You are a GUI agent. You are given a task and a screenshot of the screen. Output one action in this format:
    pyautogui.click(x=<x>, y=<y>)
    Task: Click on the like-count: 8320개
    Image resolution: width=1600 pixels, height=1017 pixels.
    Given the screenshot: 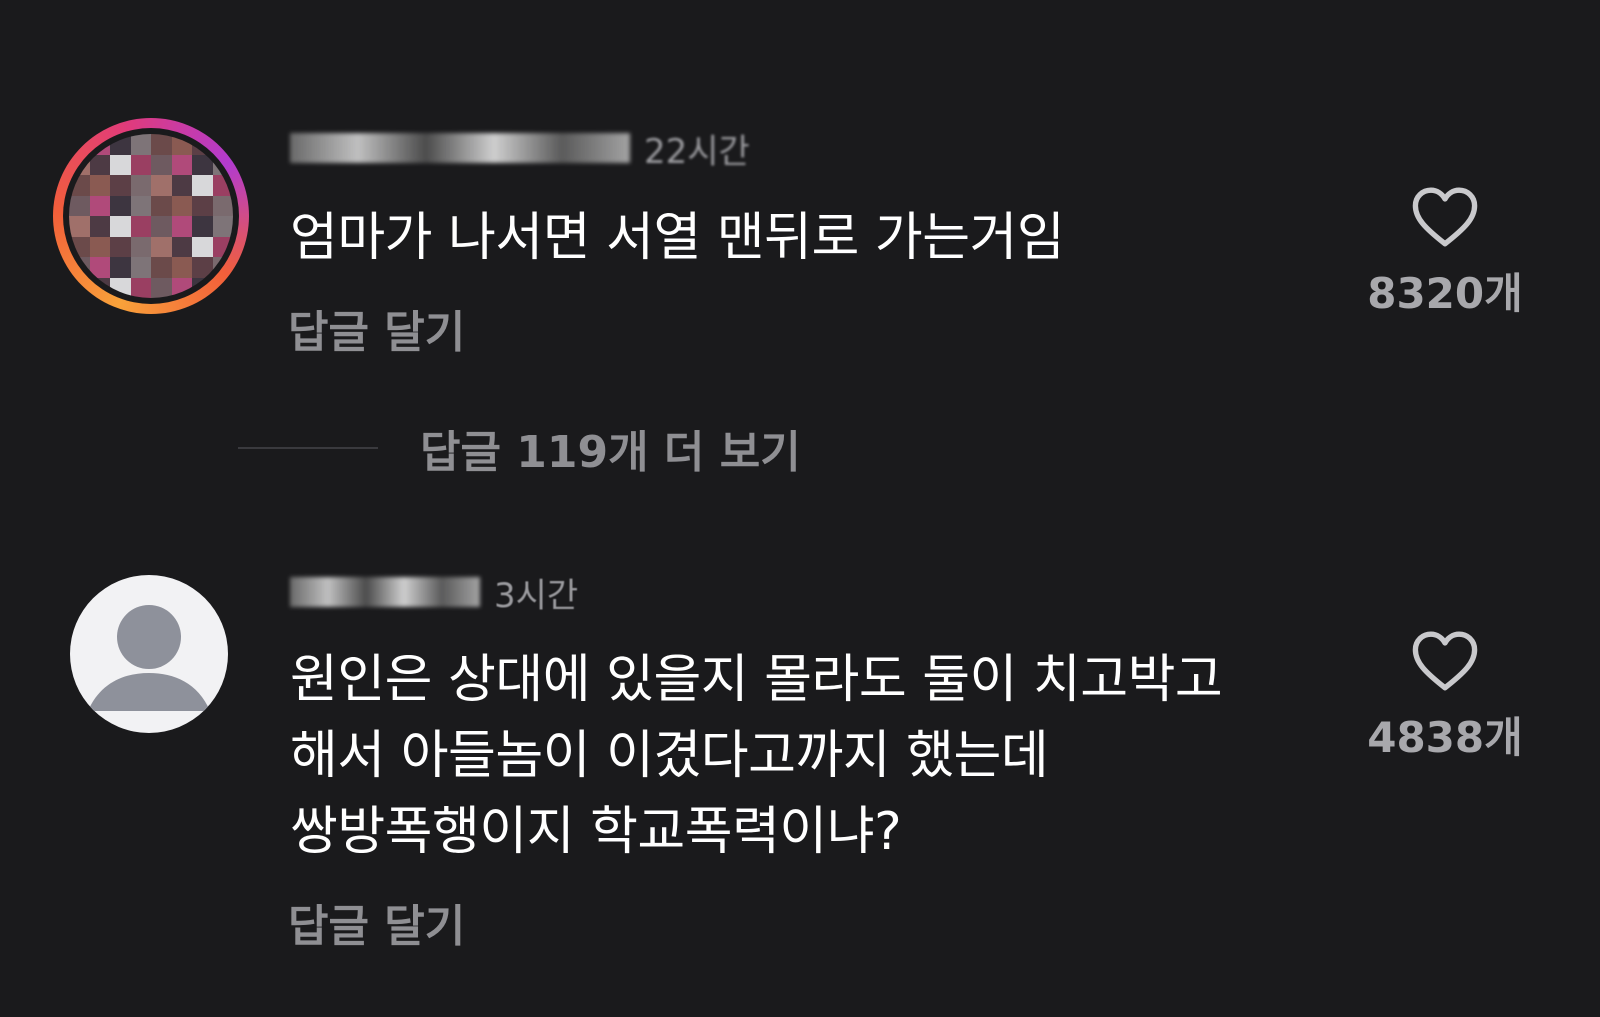 What is the action you would take?
    pyautogui.click(x=1445, y=293)
    